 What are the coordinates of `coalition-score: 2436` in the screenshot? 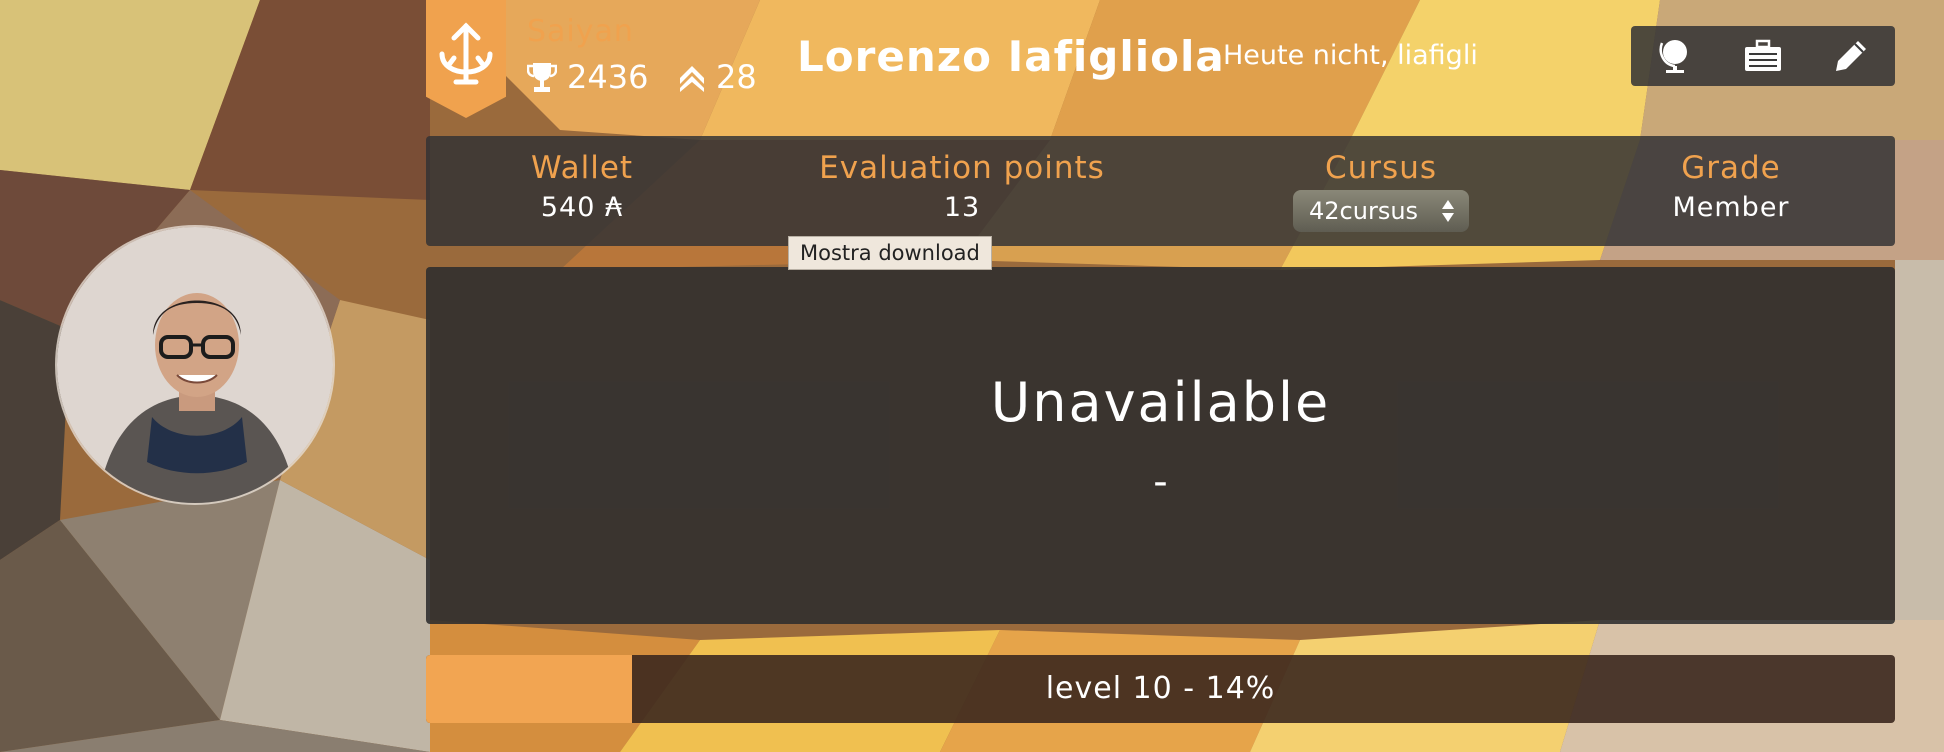 It's located at (587, 77).